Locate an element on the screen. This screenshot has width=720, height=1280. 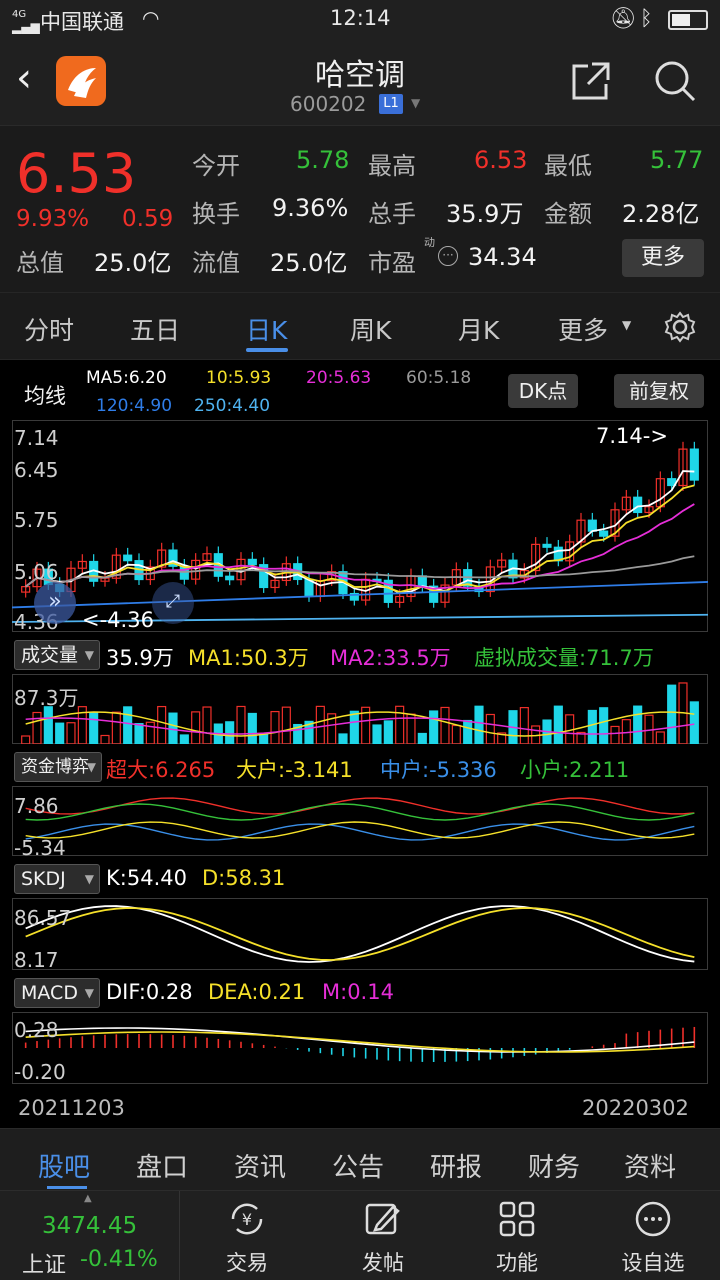
ma20-line is located at coordinates (360, 546).